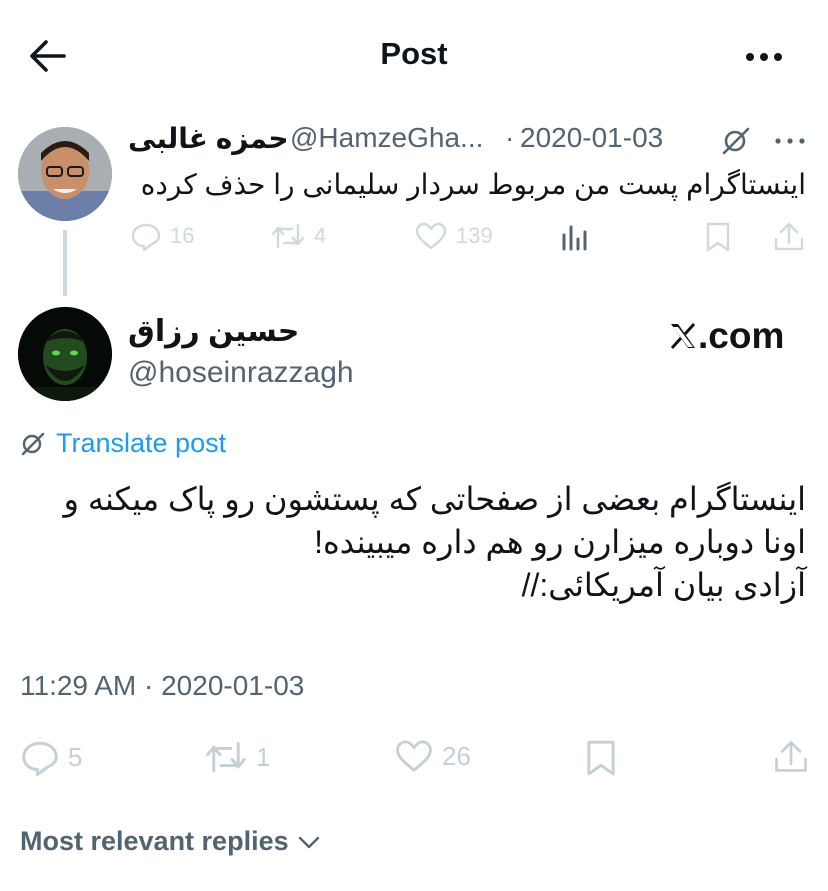  What do you see at coordinates (591, 138) in the screenshot?
I see `post-date: 2020-01-03` at bounding box center [591, 138].